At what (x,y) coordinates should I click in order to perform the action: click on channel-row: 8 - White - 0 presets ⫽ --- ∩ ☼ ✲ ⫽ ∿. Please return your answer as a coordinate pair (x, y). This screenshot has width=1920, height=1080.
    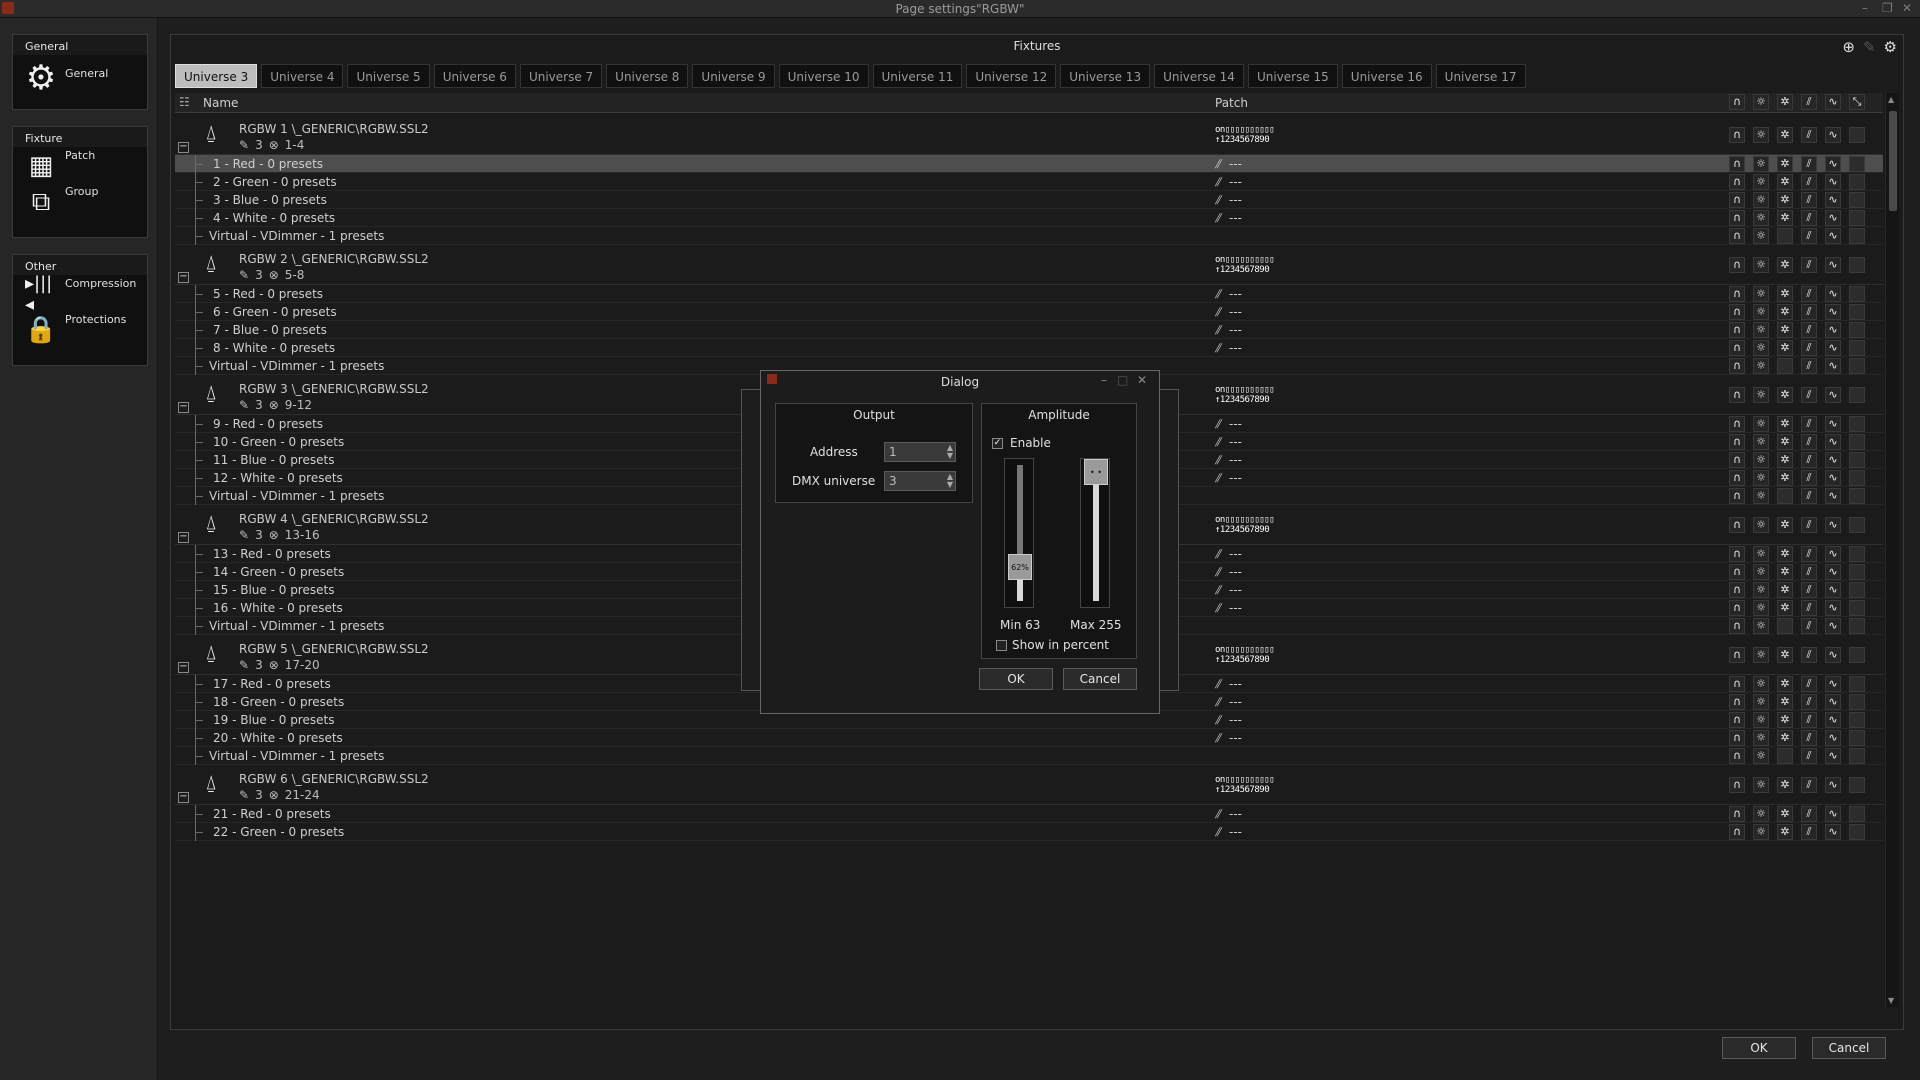
    Looking at the image, I should click on (1029, 348).